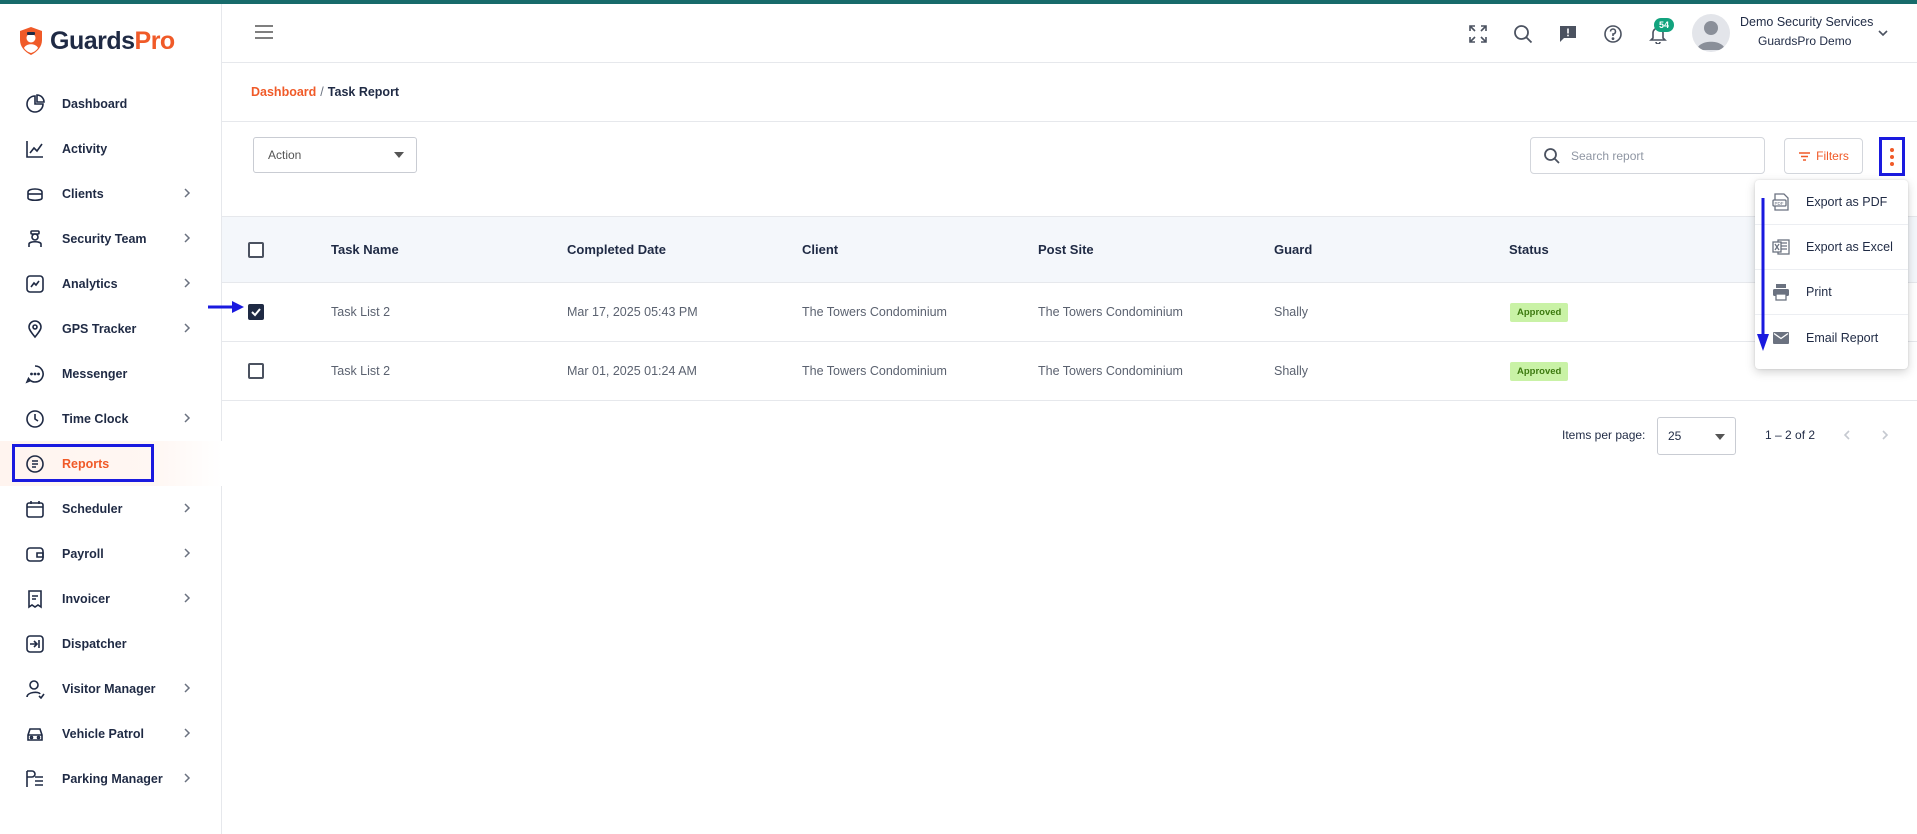 The width and height of the screenshot is (1917, 834). I want to click on sidebar-item-reports: Reports, so click(111, 463).